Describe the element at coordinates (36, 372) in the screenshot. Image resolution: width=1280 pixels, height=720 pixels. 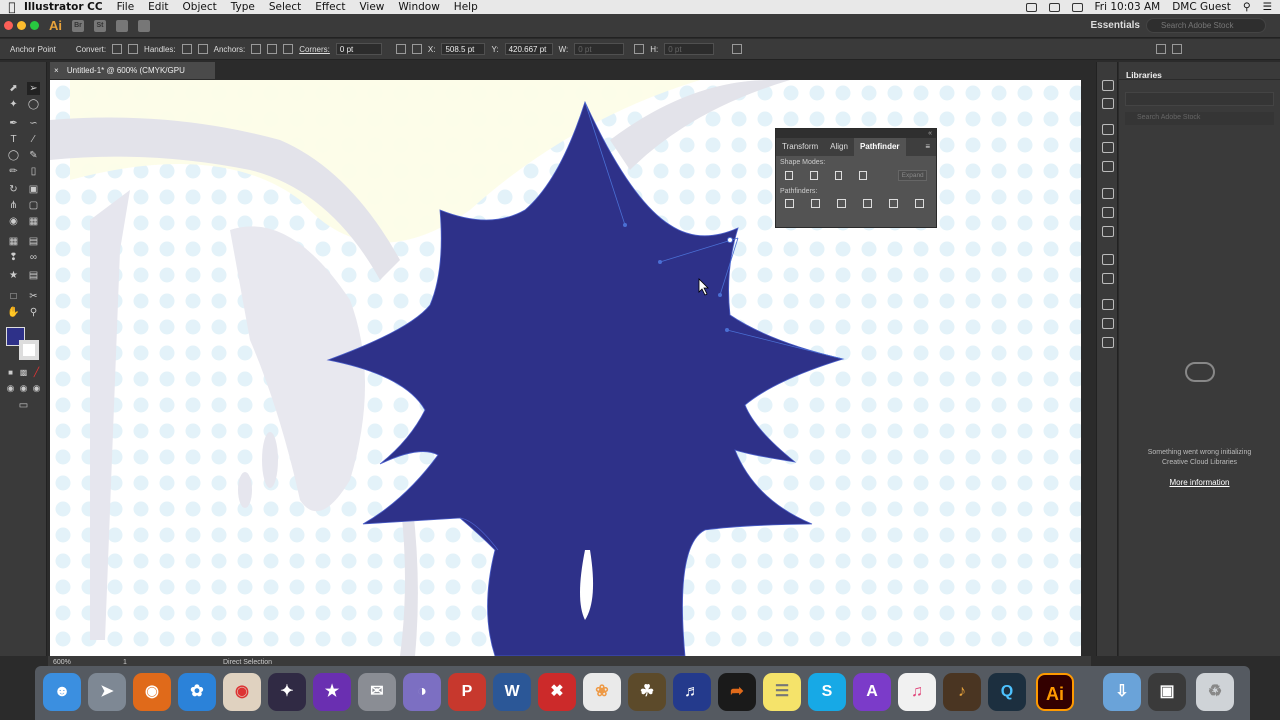
I see `none-mode-icon: ╱` at that location.